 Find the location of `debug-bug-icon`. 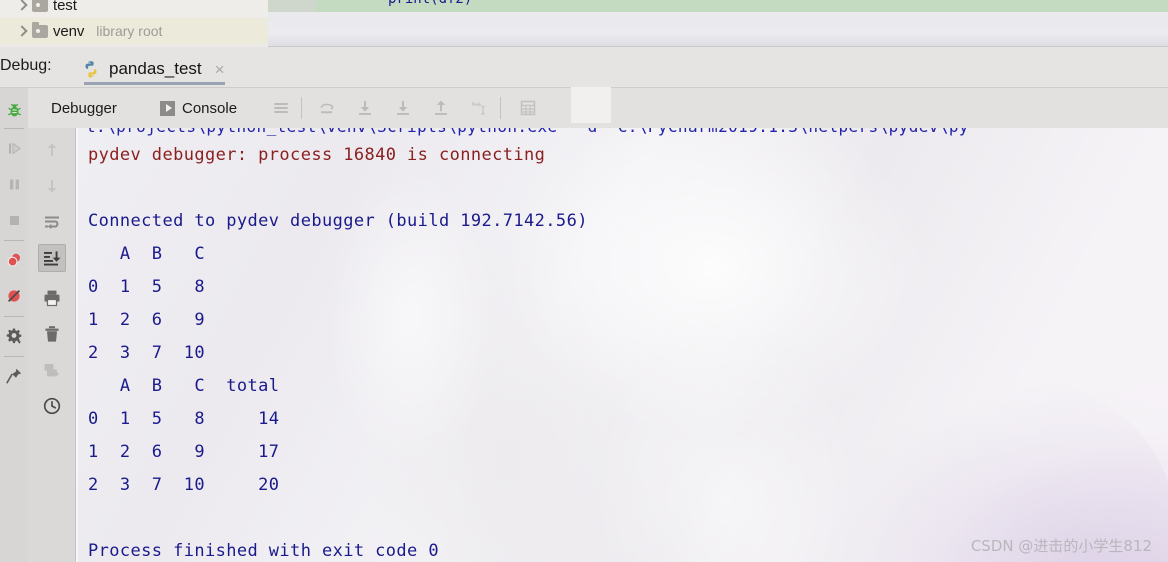

debug-bug-icon is located at coordinates (14, 110).